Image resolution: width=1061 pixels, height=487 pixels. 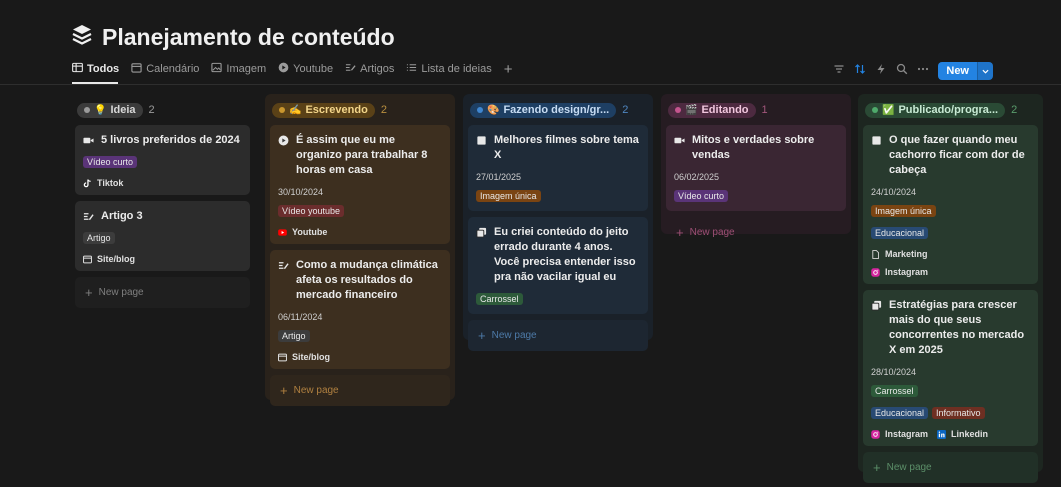 I want to click on card-title: 5 livros preferidos de 2024, so click(x=162, y=140).